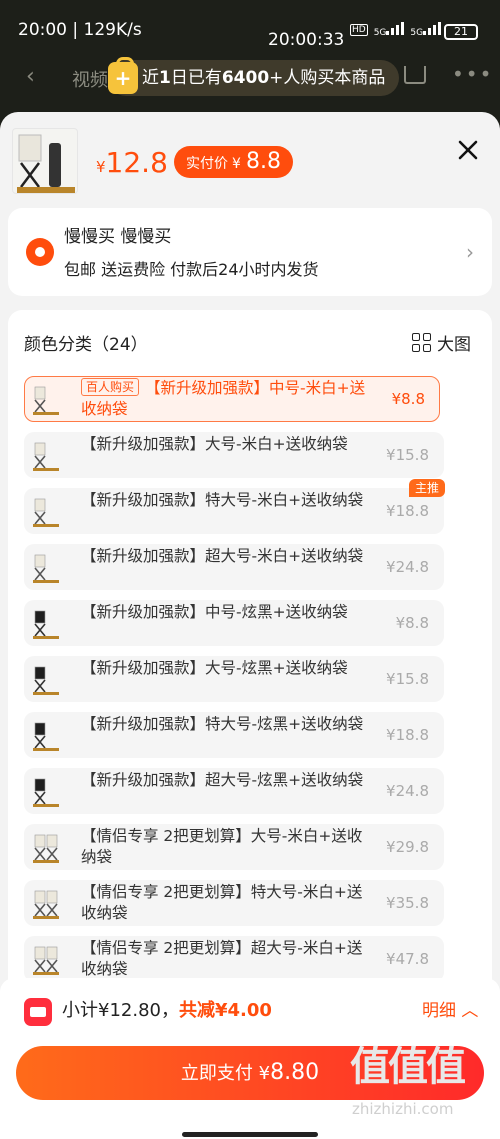 The width and height of the screenshot is (500, 1139). Describe the element at coordinates (45, 161) in the screenshot. I see `product-thumbnail` at that location.